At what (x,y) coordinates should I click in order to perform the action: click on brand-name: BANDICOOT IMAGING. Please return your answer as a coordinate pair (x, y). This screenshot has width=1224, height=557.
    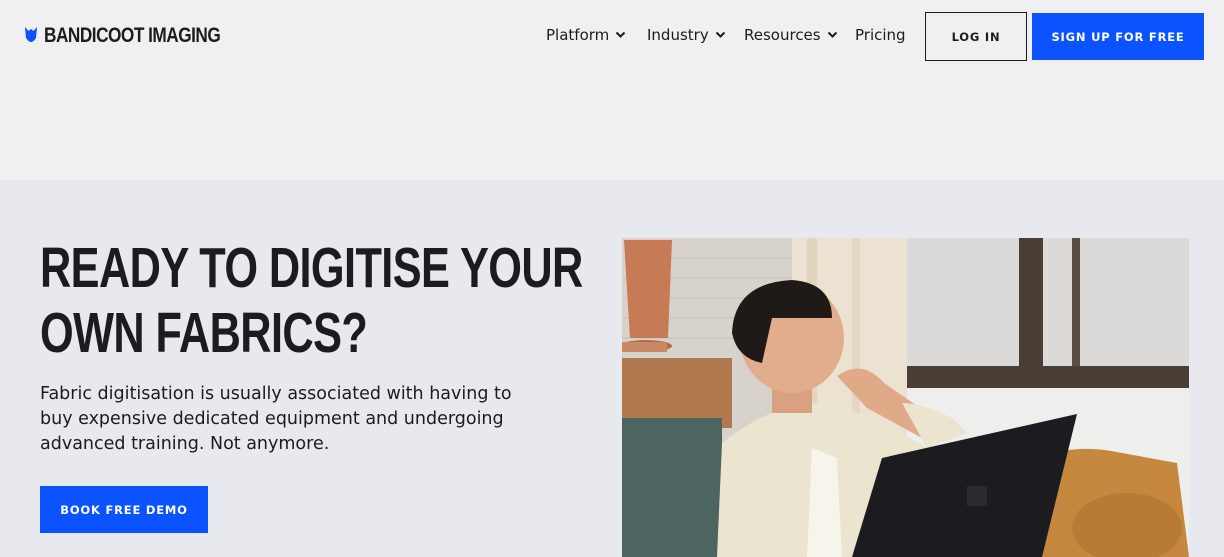
    Looking at the image, I should click on (132, 35).